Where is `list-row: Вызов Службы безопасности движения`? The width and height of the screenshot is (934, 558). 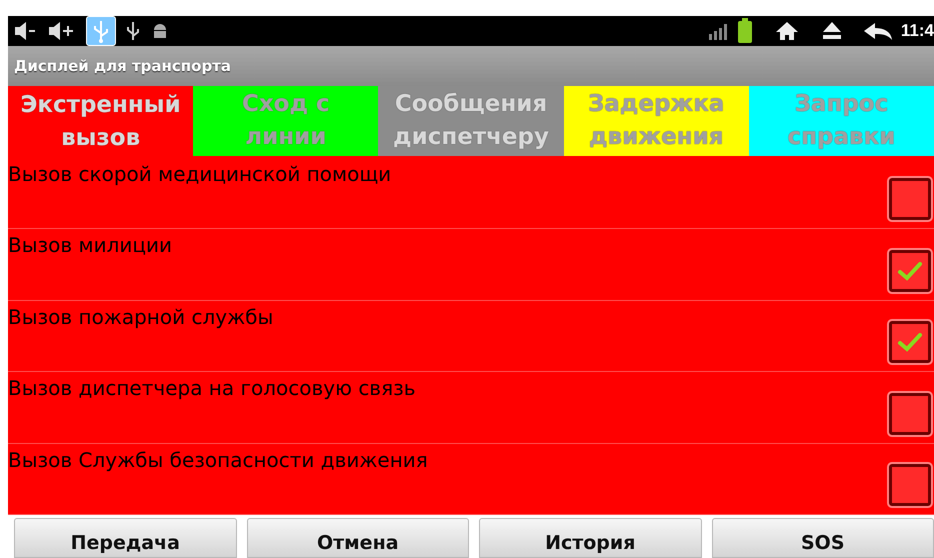 list-row: Вызов Службы безопасности движения is located at coordinates (471, 479).